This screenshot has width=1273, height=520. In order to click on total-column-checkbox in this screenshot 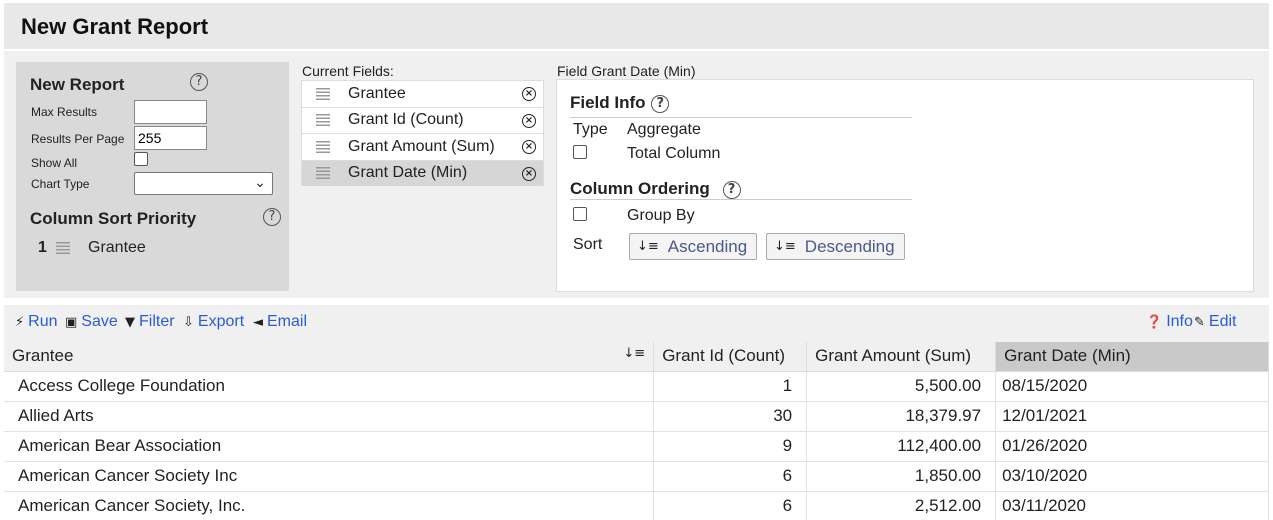, I will do `click(580, 152)`.